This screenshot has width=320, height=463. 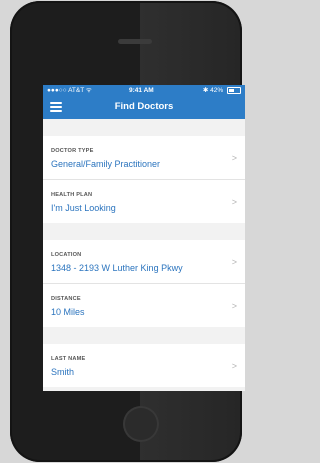 I want to click on page-title: Find Doctors, so click(x=144, y=106).